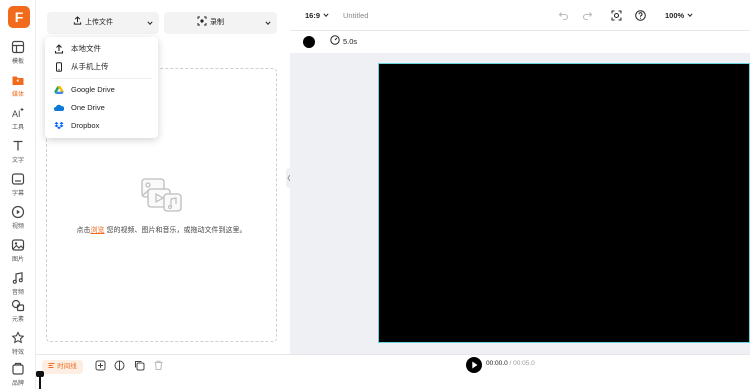 The image size is (750, 389). Describe the element at coordinates (18, 154) in the screenshot. I see `rail-item-text: 文字` at that location.